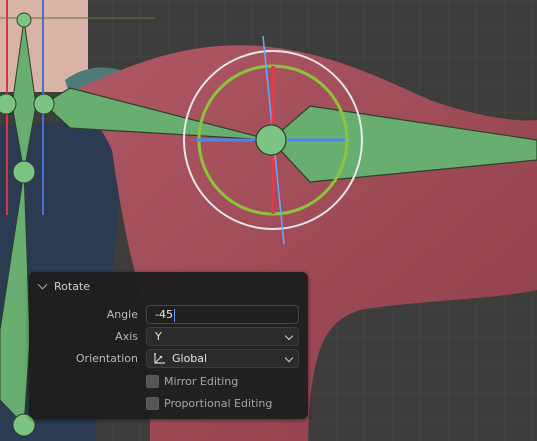 The image size is (537, 441). I want to click on joint-chest, so click(24, 172).